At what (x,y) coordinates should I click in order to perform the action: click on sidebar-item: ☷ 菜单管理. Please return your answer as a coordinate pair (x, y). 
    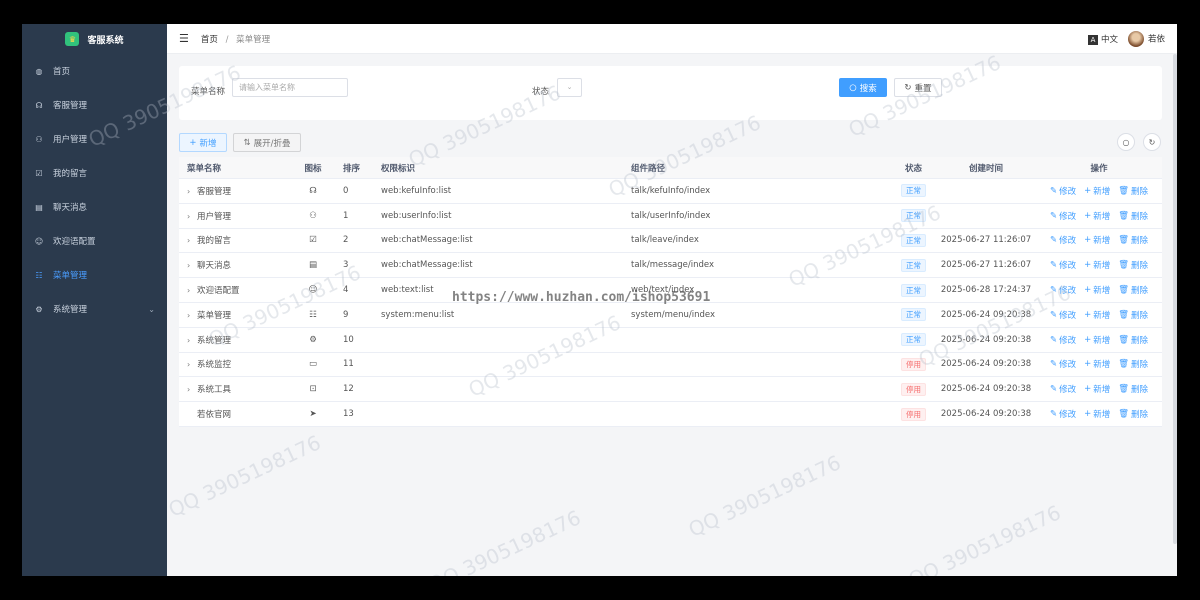
    Looking at the image, I should click on (94, 275).